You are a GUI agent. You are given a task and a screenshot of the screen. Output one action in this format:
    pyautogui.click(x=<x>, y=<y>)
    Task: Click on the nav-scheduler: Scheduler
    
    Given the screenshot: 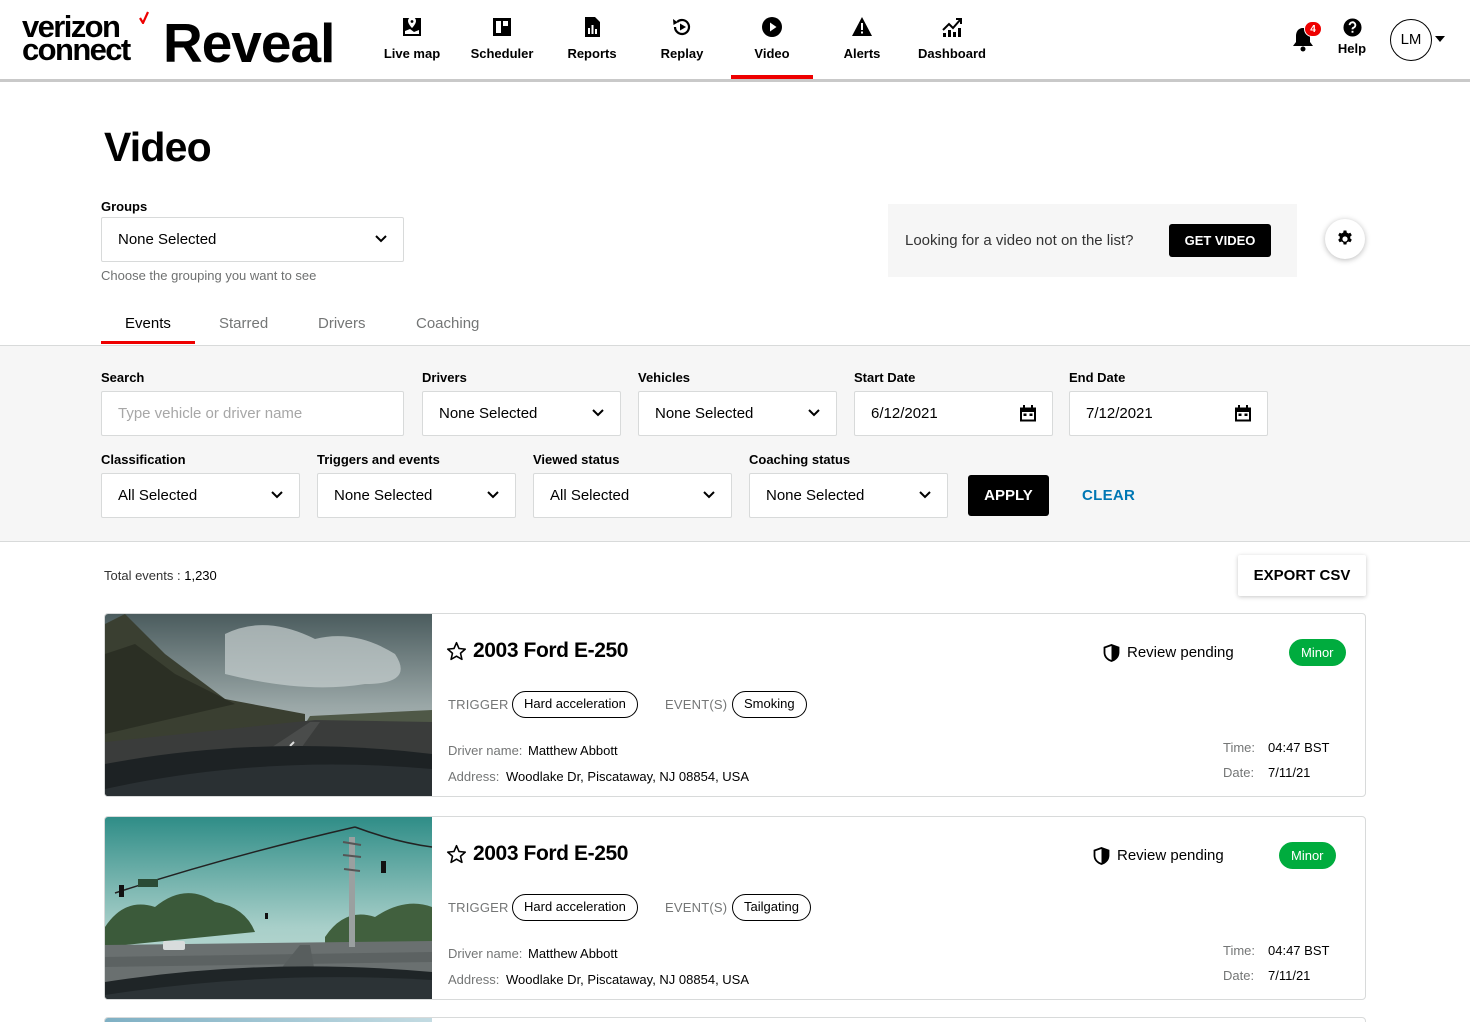 What is the action you would take?
    pyautogui.click(x=502, y=47)
    